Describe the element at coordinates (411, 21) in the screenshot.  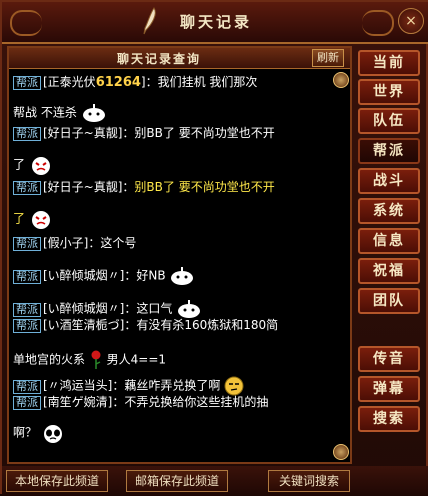
I see `close-button: ×` at that location.